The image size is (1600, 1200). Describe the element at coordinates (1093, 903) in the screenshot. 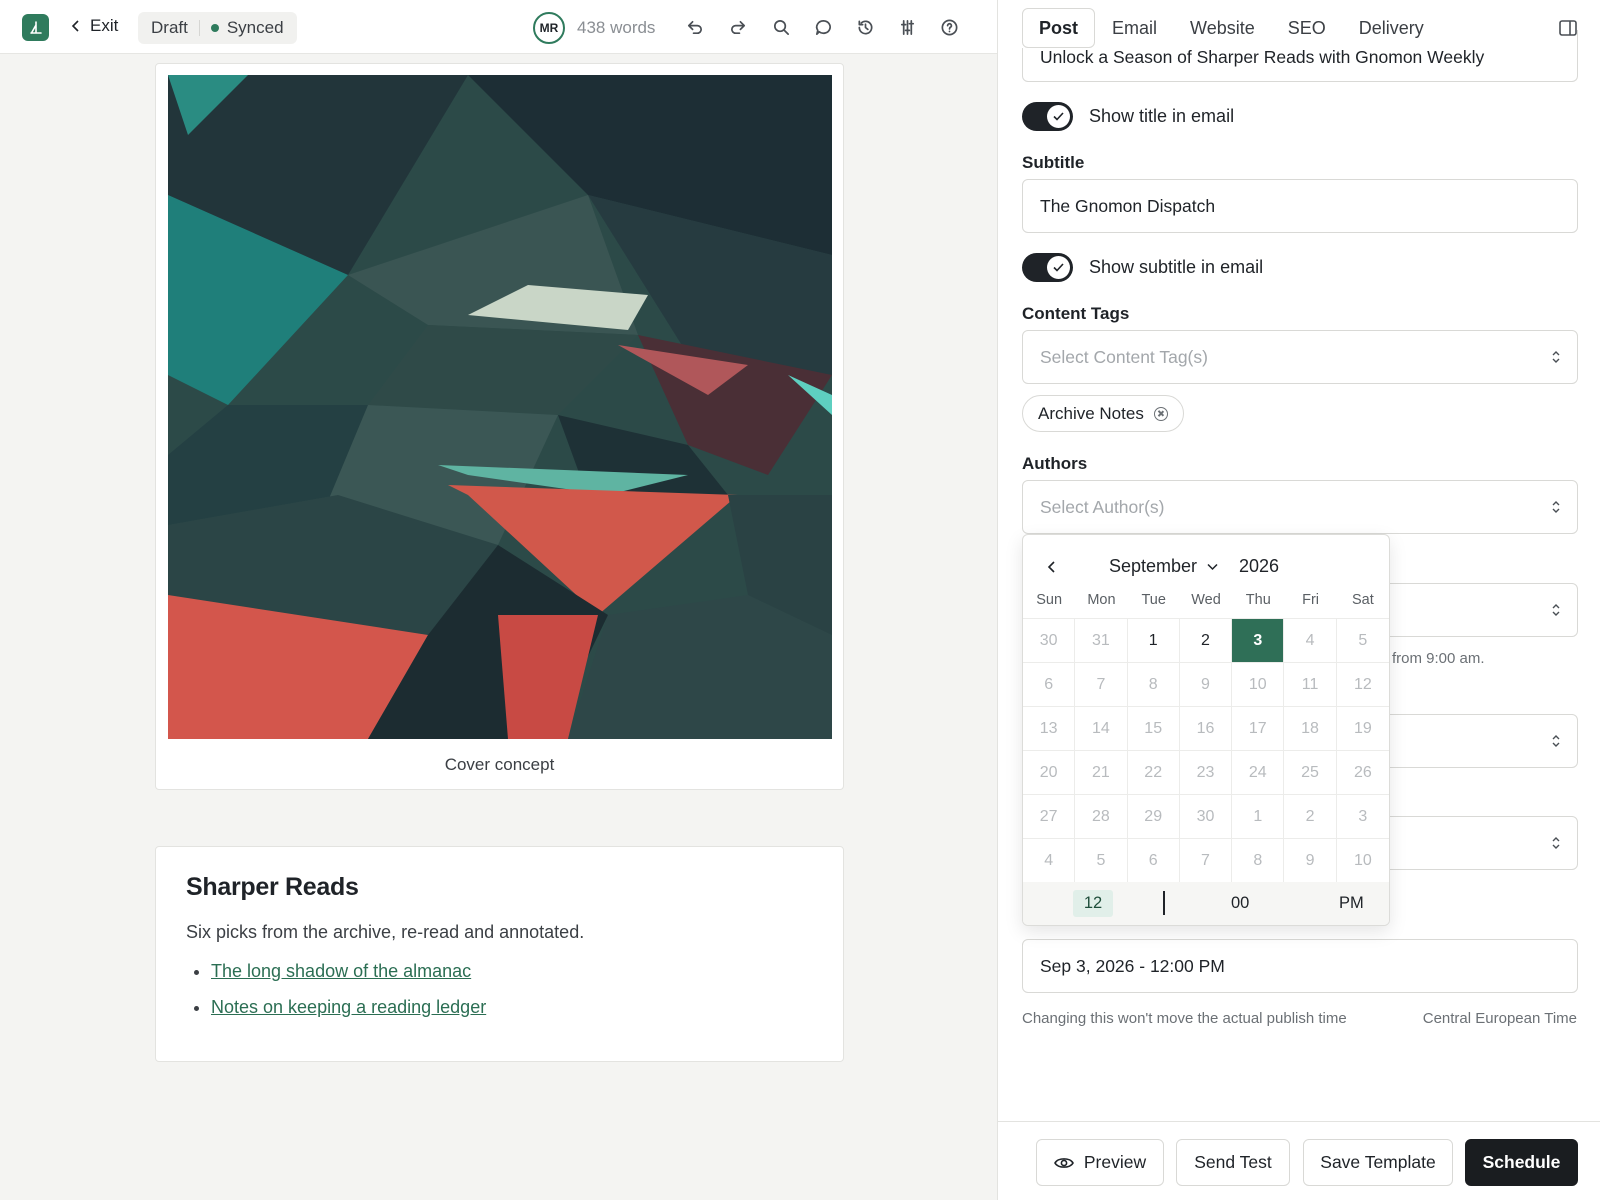

I see `hour-input: 12` at that location.